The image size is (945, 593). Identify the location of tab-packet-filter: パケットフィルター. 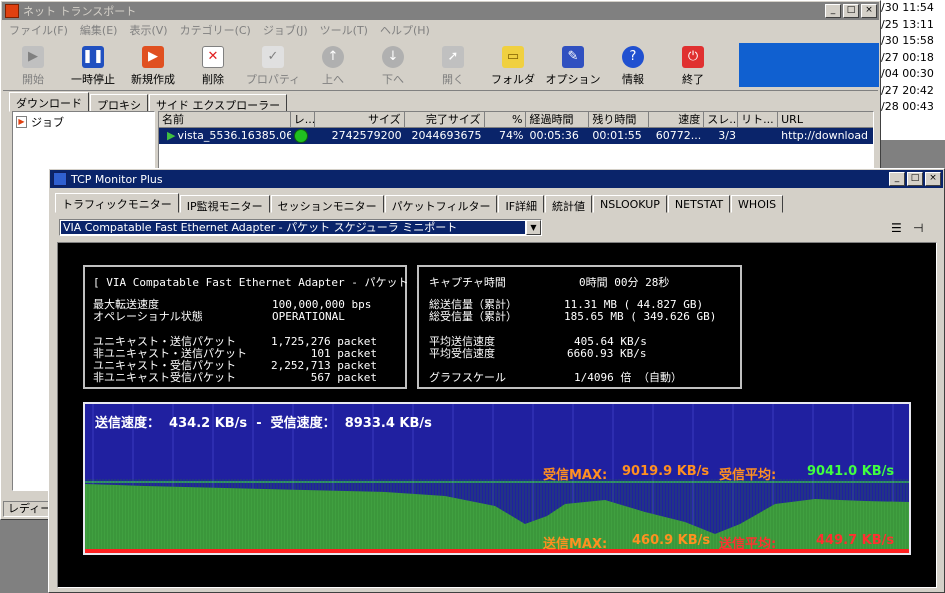
(441, 204).